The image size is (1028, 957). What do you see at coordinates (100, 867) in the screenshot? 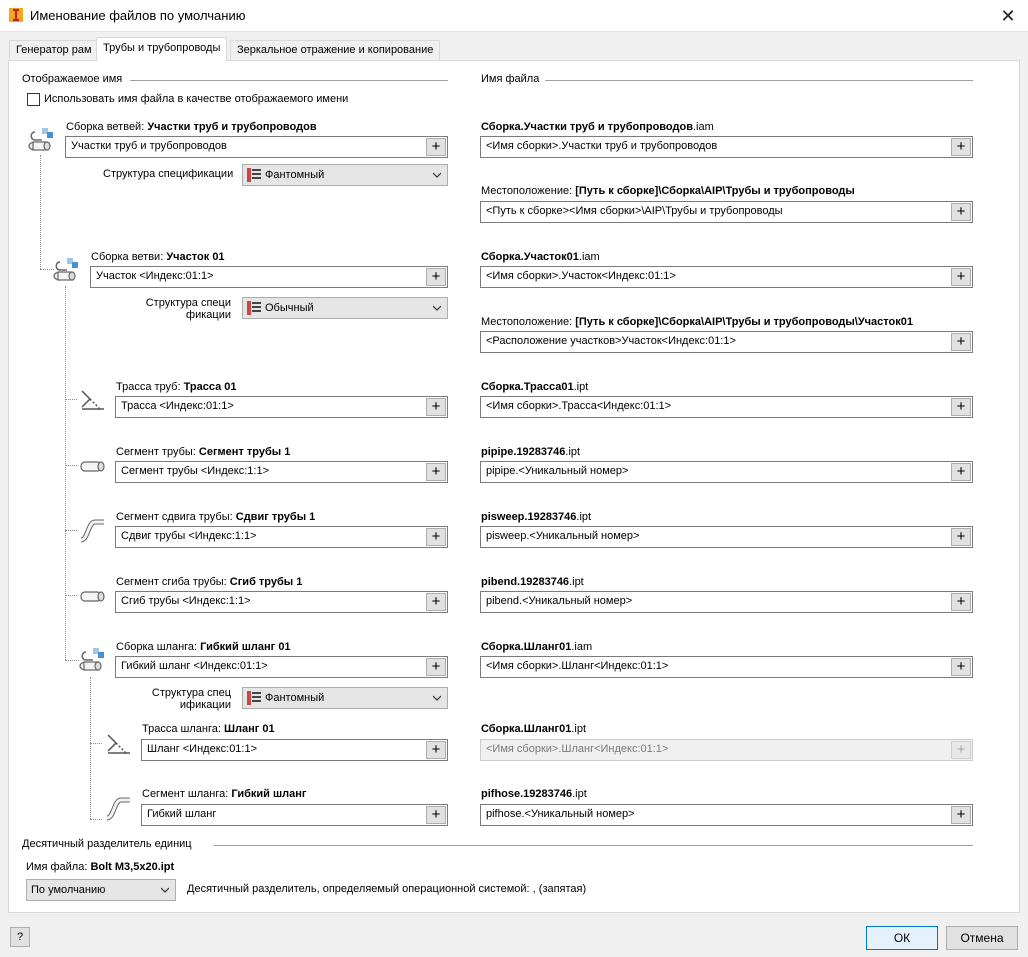
I see `decimal-filename-example: Имя файла: Bolt M3,5x20.ipt` at bounding box center [100, 867].